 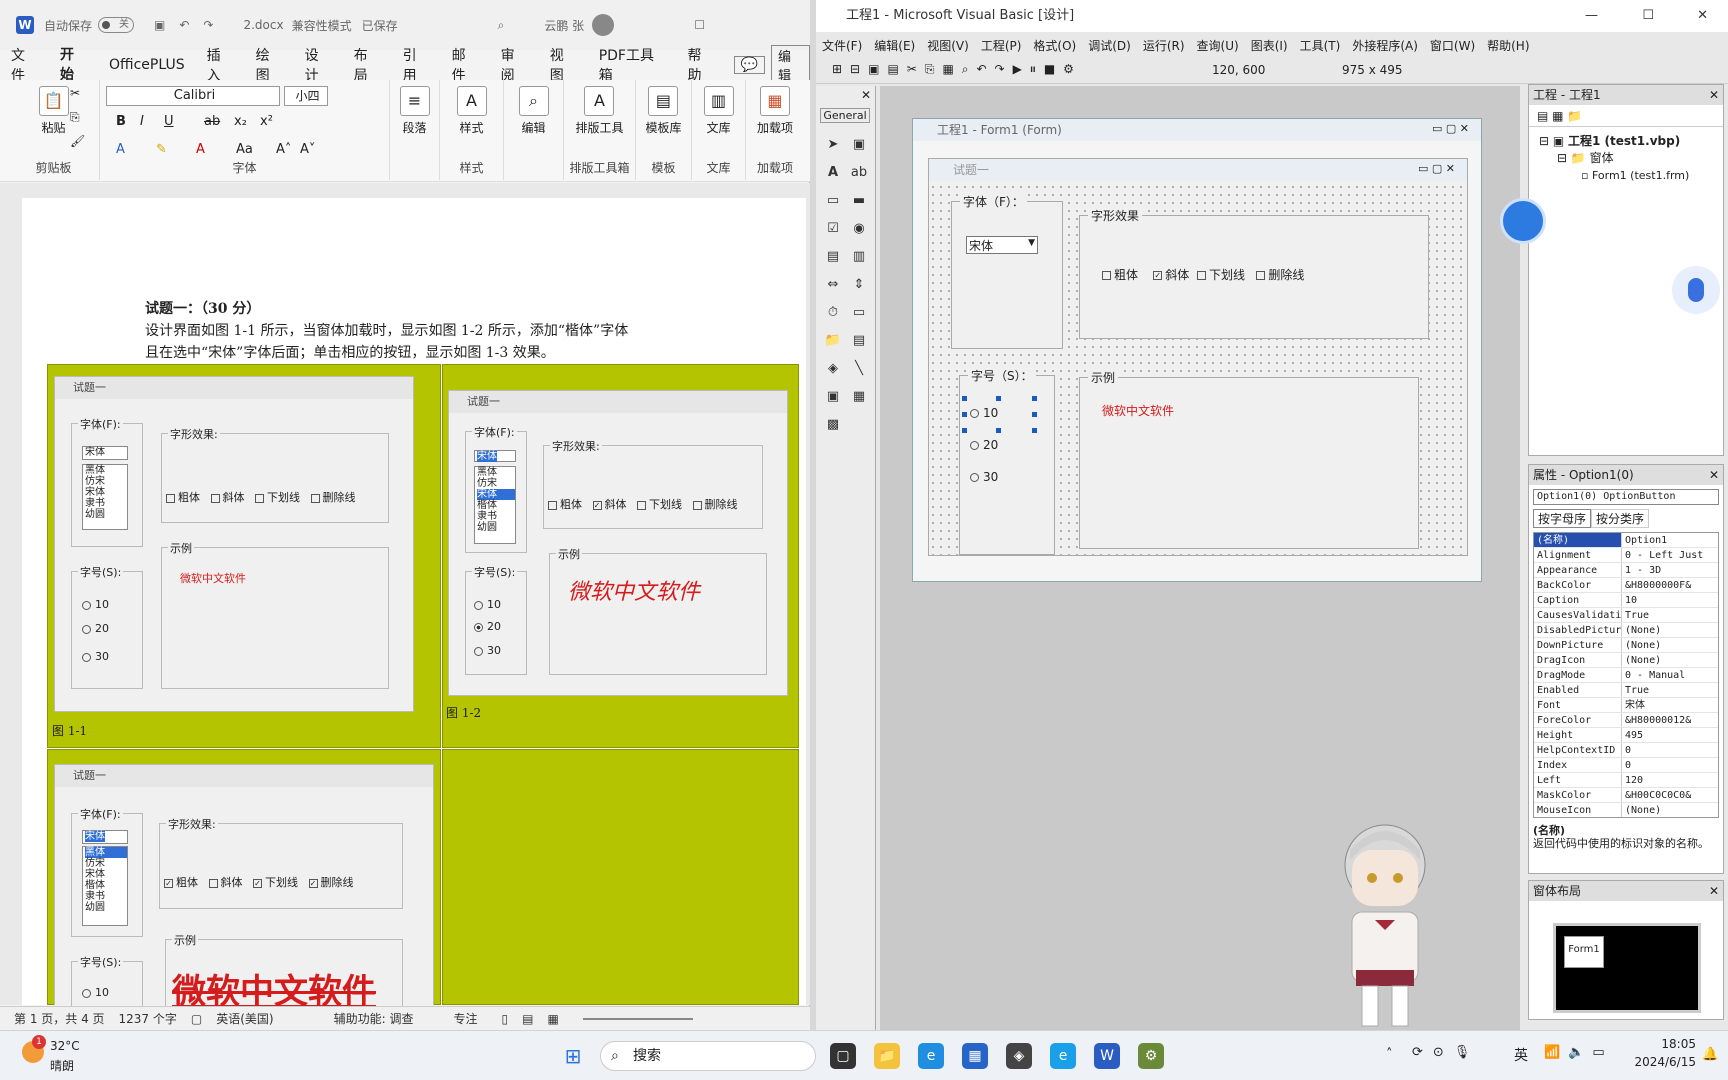 What do you see at coordinates (1670, 570) in the screenshot?
I see `property-value: 1 - 3D` at bounding box center [1670, 570].